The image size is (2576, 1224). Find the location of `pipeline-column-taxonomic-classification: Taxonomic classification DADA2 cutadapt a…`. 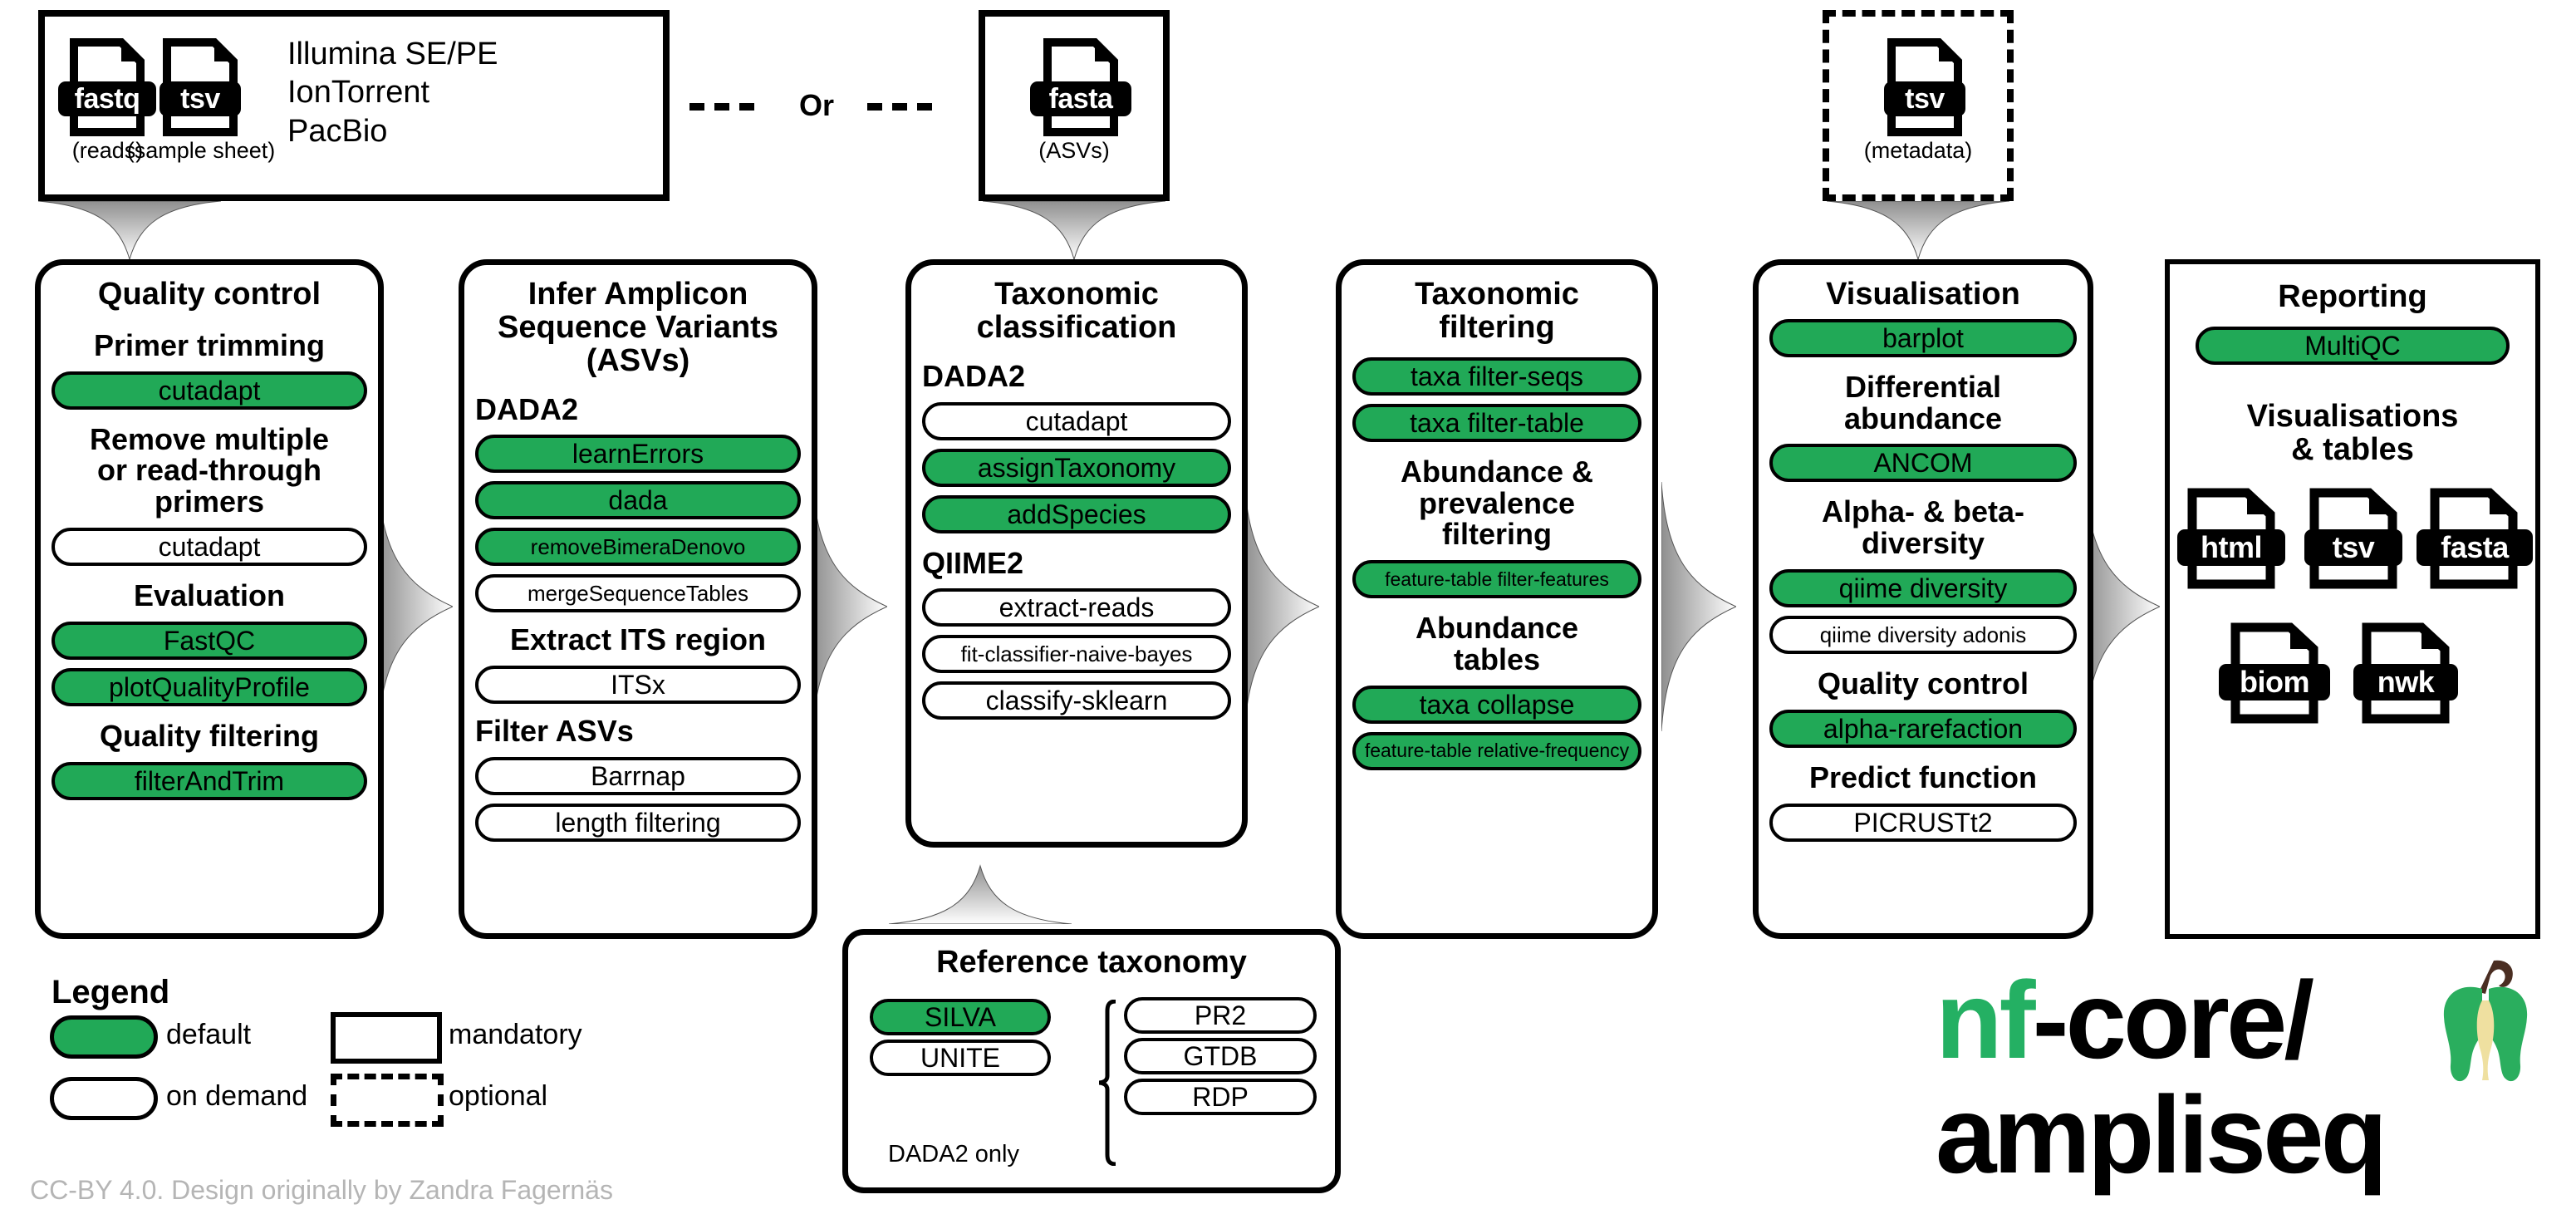

pipeline-column-taxonomic-classification: Taxonomic classification DADA2 cutadapt a… is located at coordinates (1076, 553).